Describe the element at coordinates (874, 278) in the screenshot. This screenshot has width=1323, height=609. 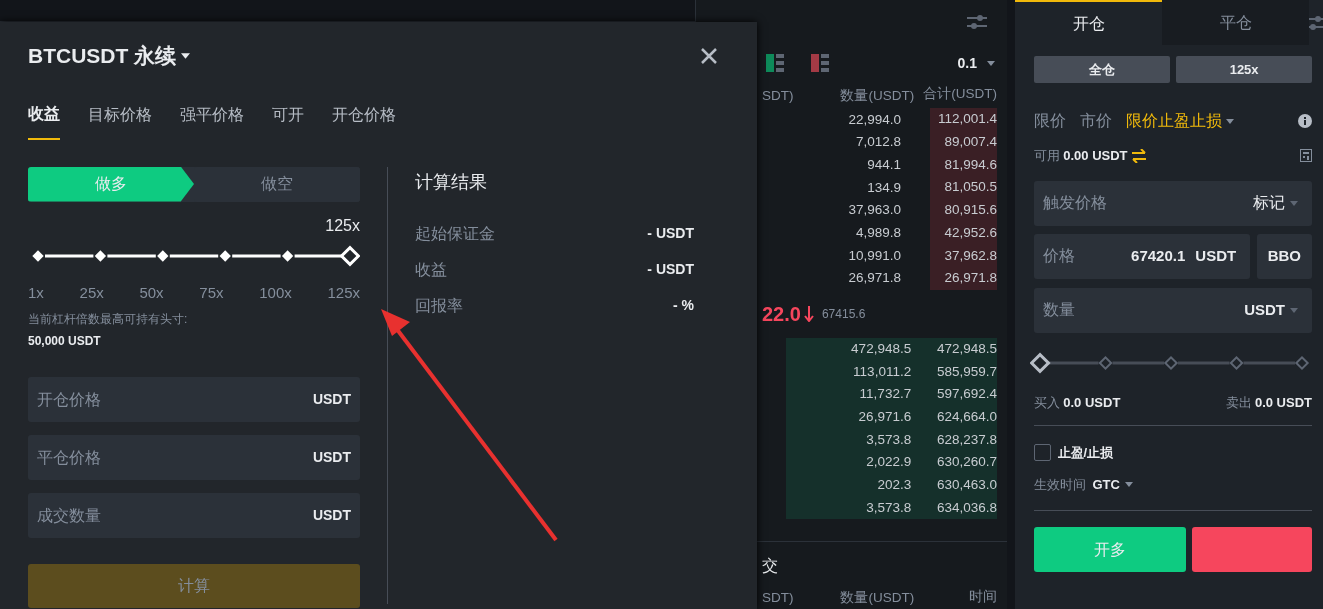
I see `amount-cell-text: 26,971.8` at that location.